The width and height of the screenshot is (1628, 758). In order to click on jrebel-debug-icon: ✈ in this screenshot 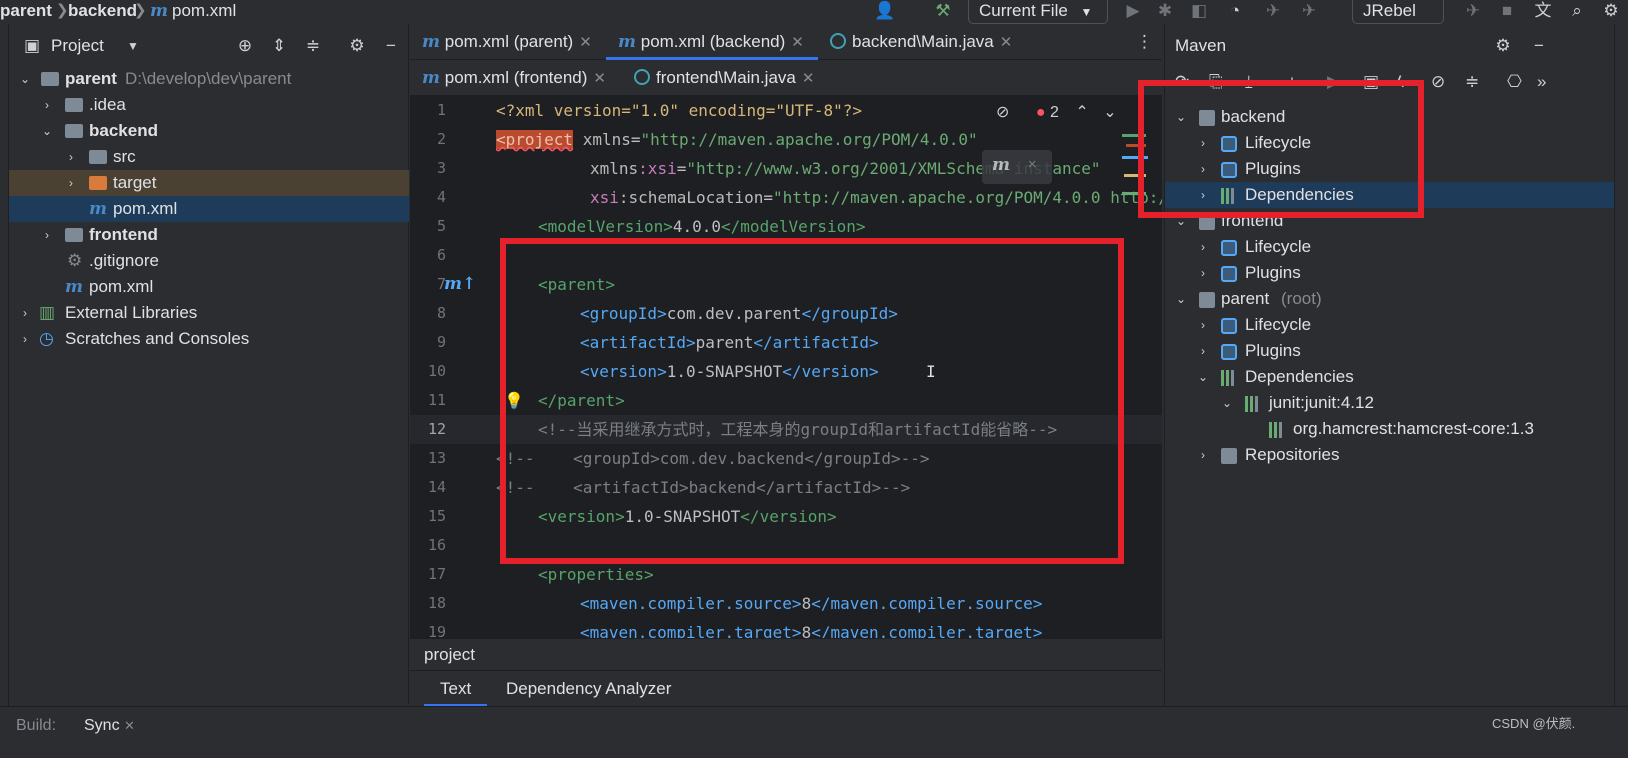, I will do `click(1309, 12)`.